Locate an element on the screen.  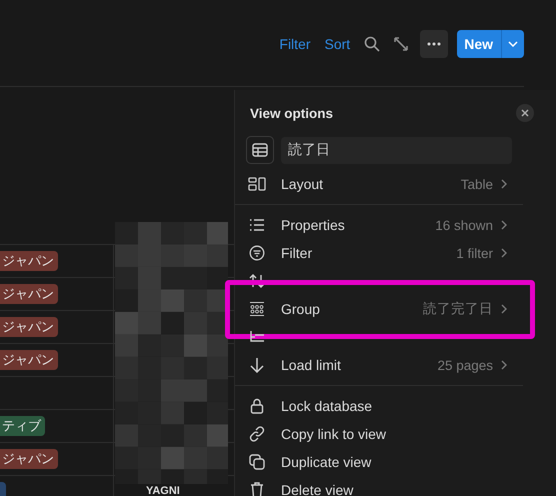
option-value: 1 filter is located at coordinates (474, 253).